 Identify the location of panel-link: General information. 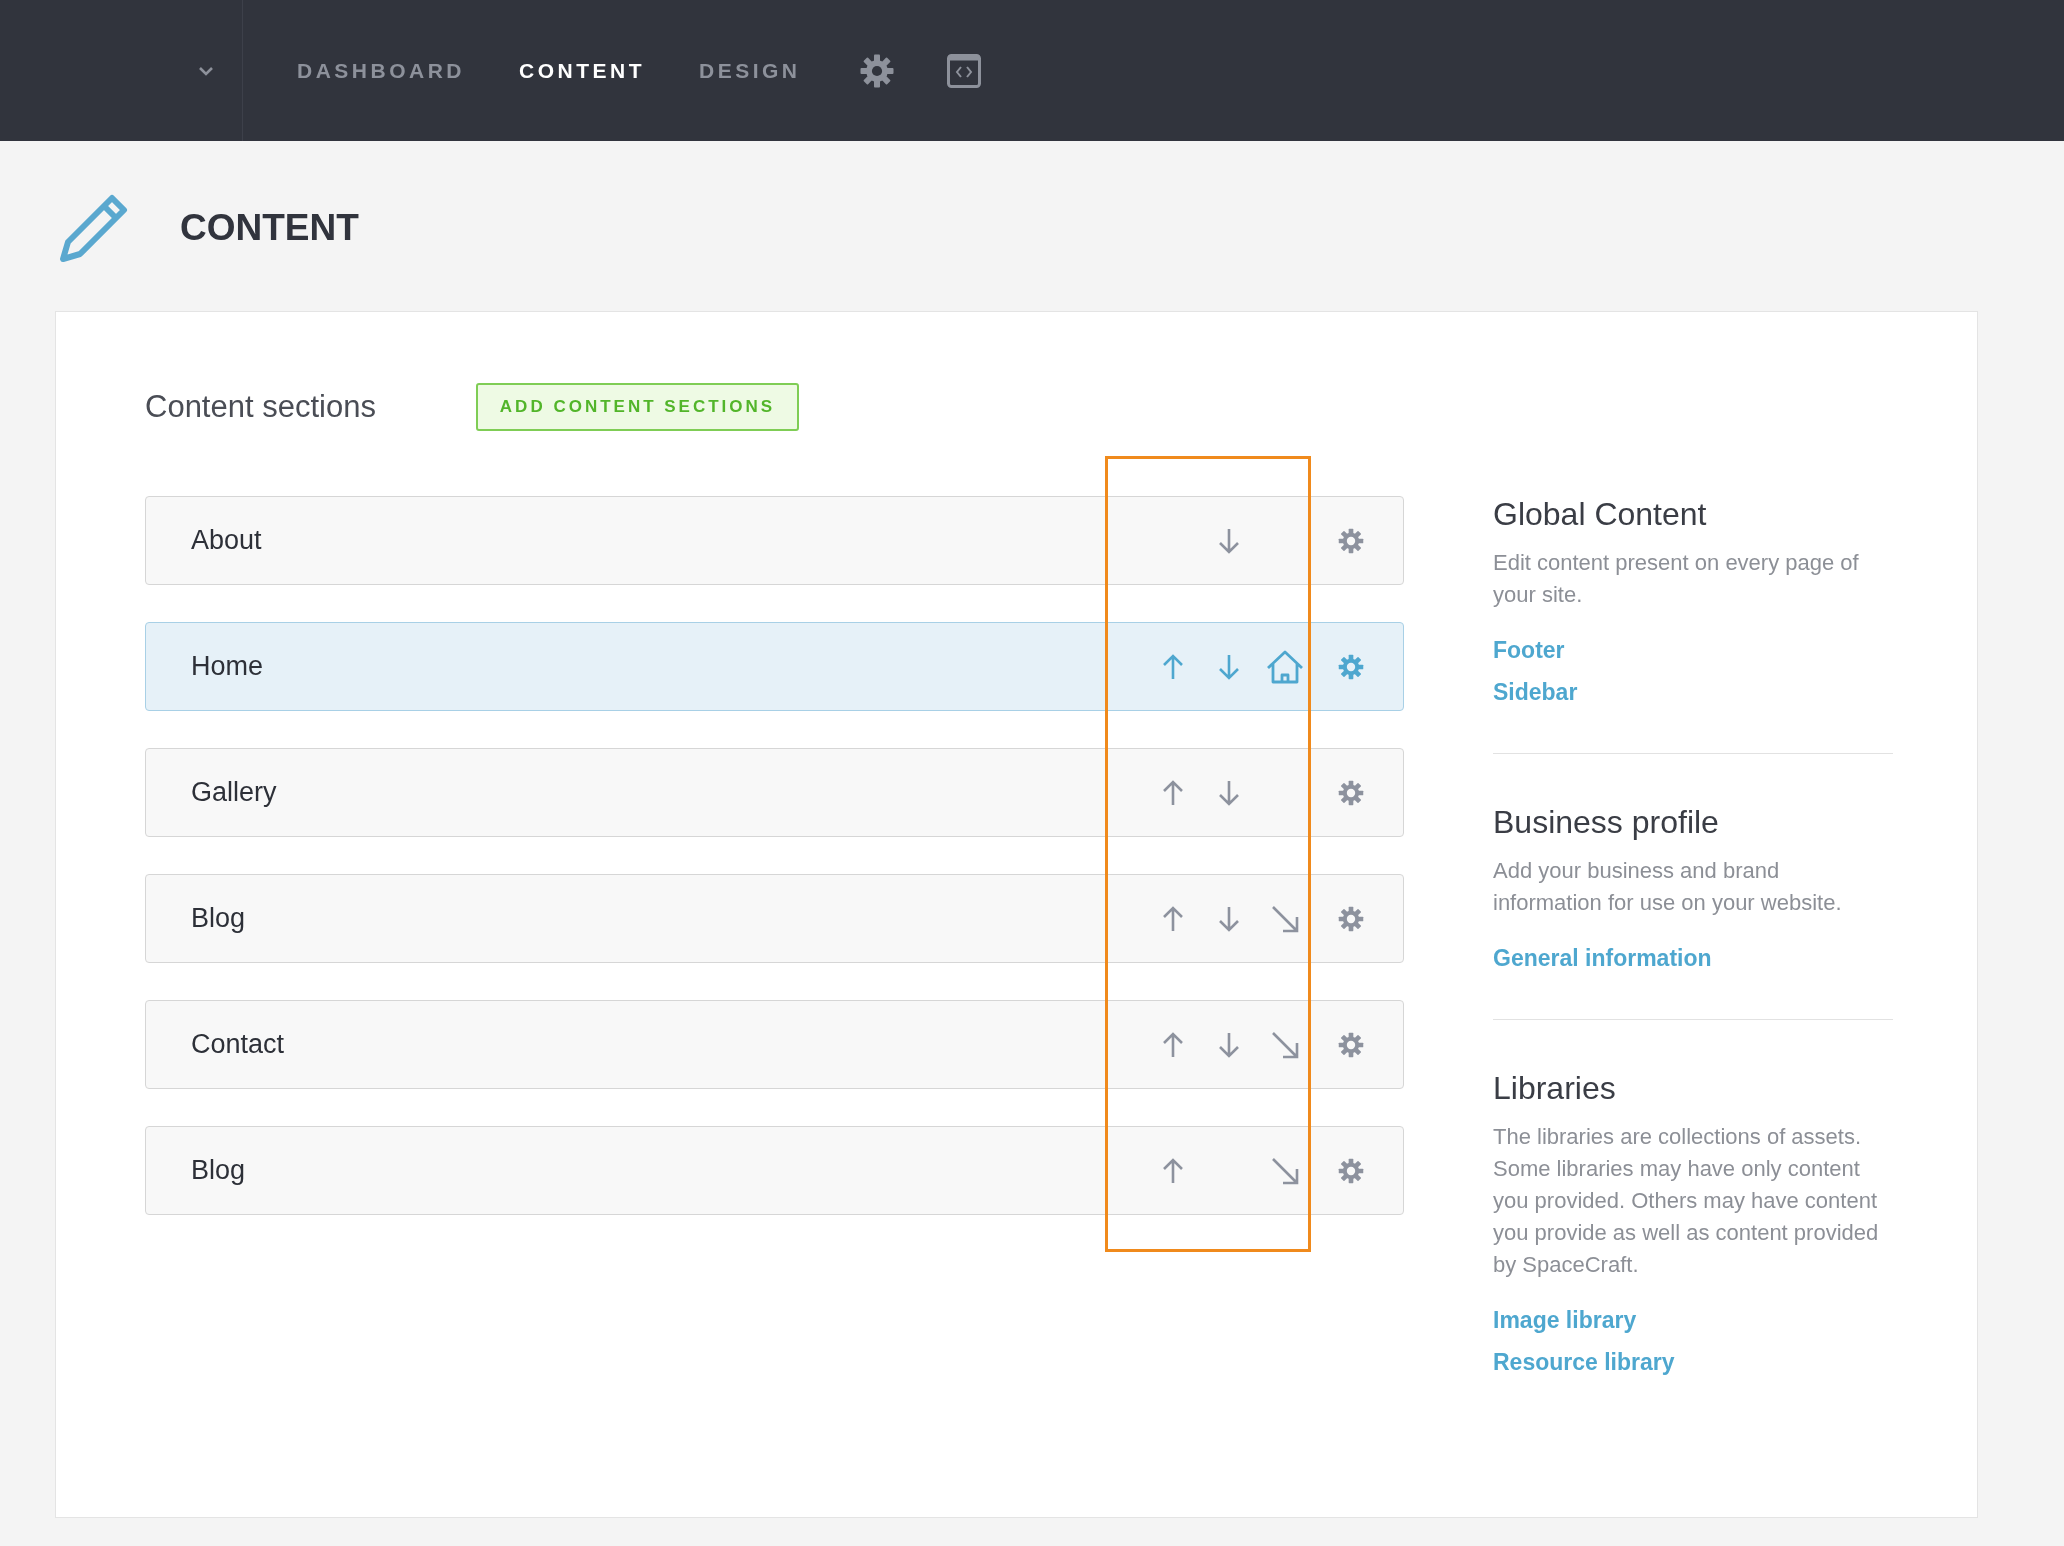
(1693, 958).